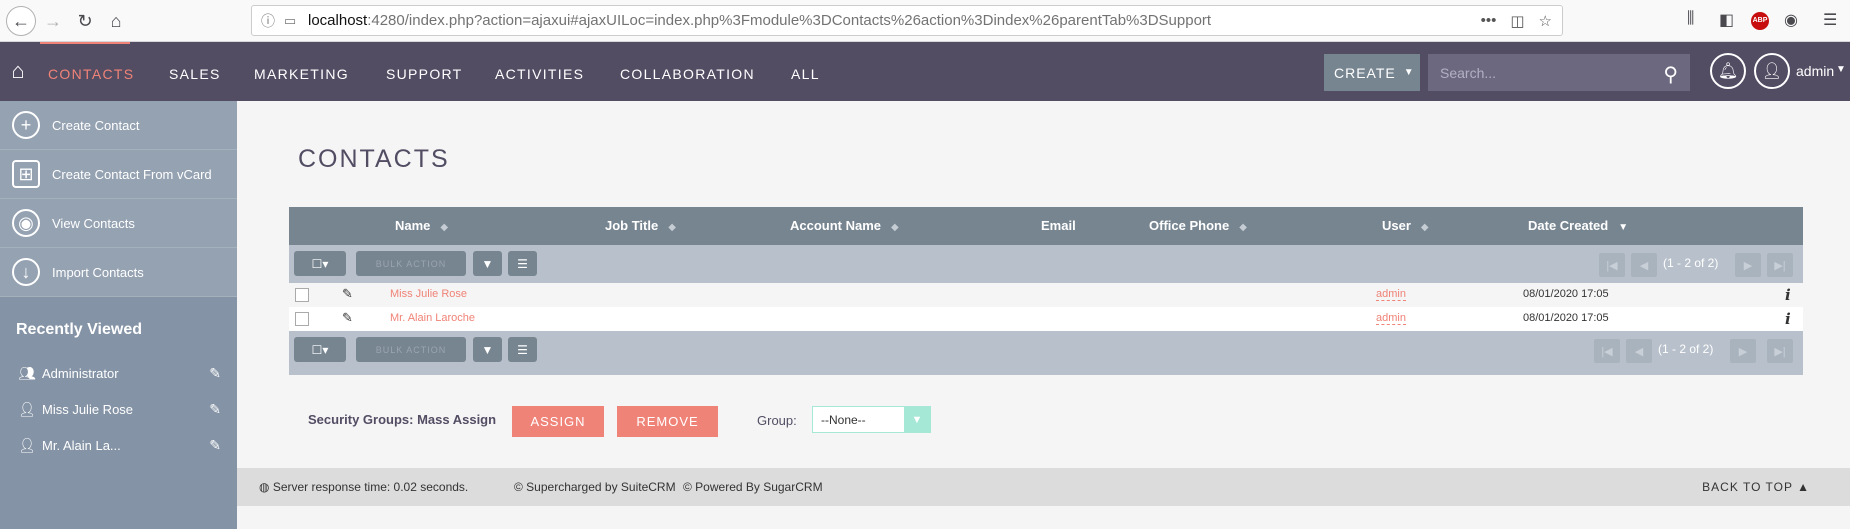  Describe the element at coordinates (195, 74) in the screenshot. I see `nav-sales: SALES` at that location.